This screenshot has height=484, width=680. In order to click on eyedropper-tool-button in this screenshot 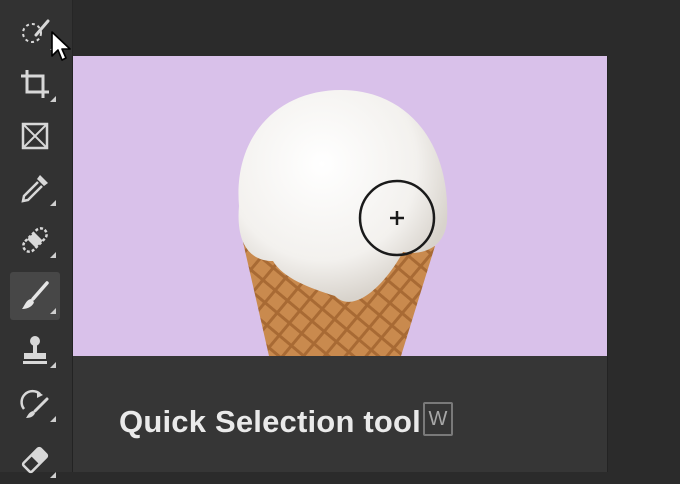, I will do `click(35, 188)`.